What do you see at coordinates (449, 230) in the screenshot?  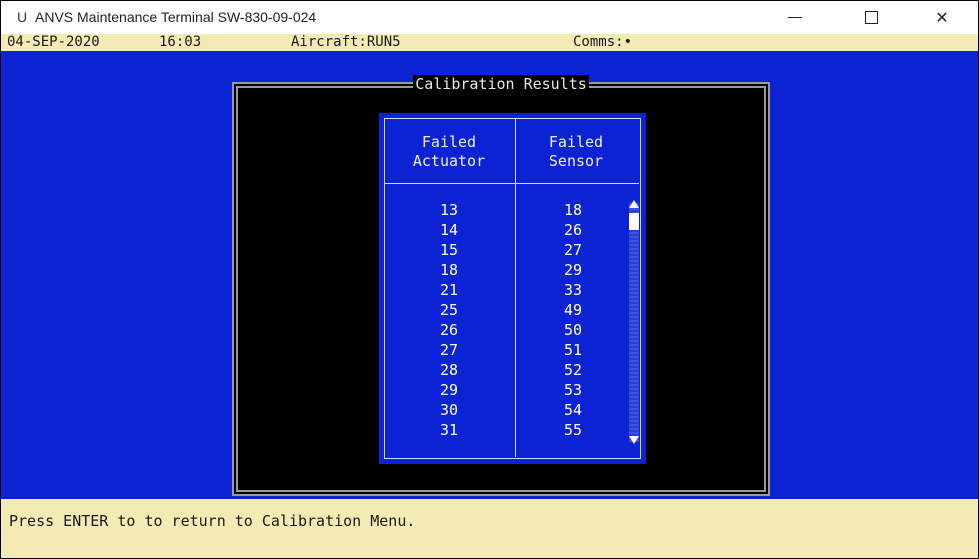 I see `actuator-cell: 14` at bounding box center [449, 230].